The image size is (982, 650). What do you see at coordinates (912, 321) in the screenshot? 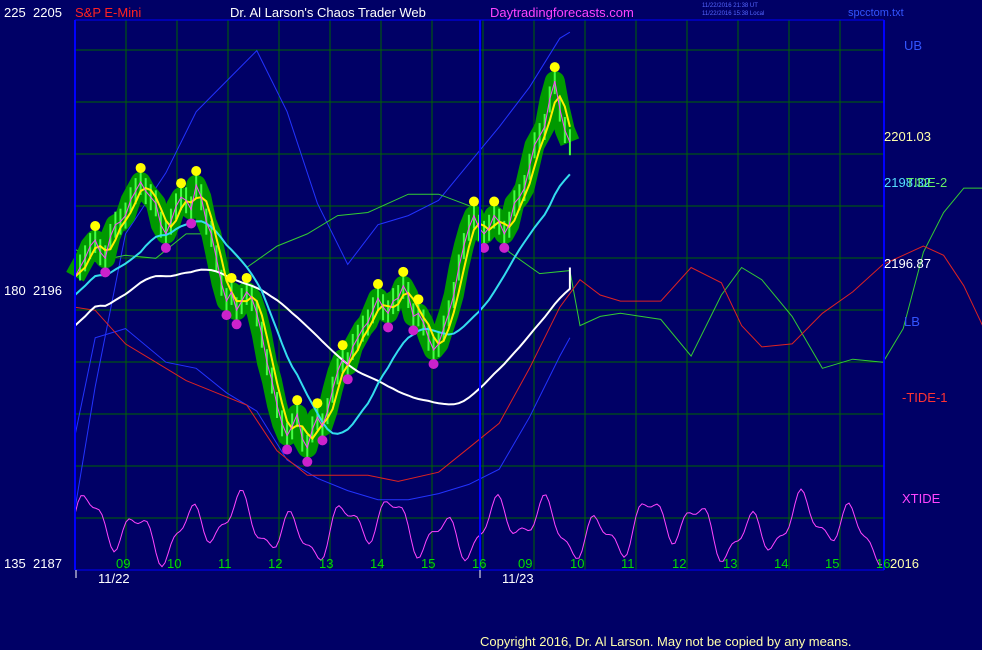
I see `lb-label: LB` at bounding box center [912, 321].